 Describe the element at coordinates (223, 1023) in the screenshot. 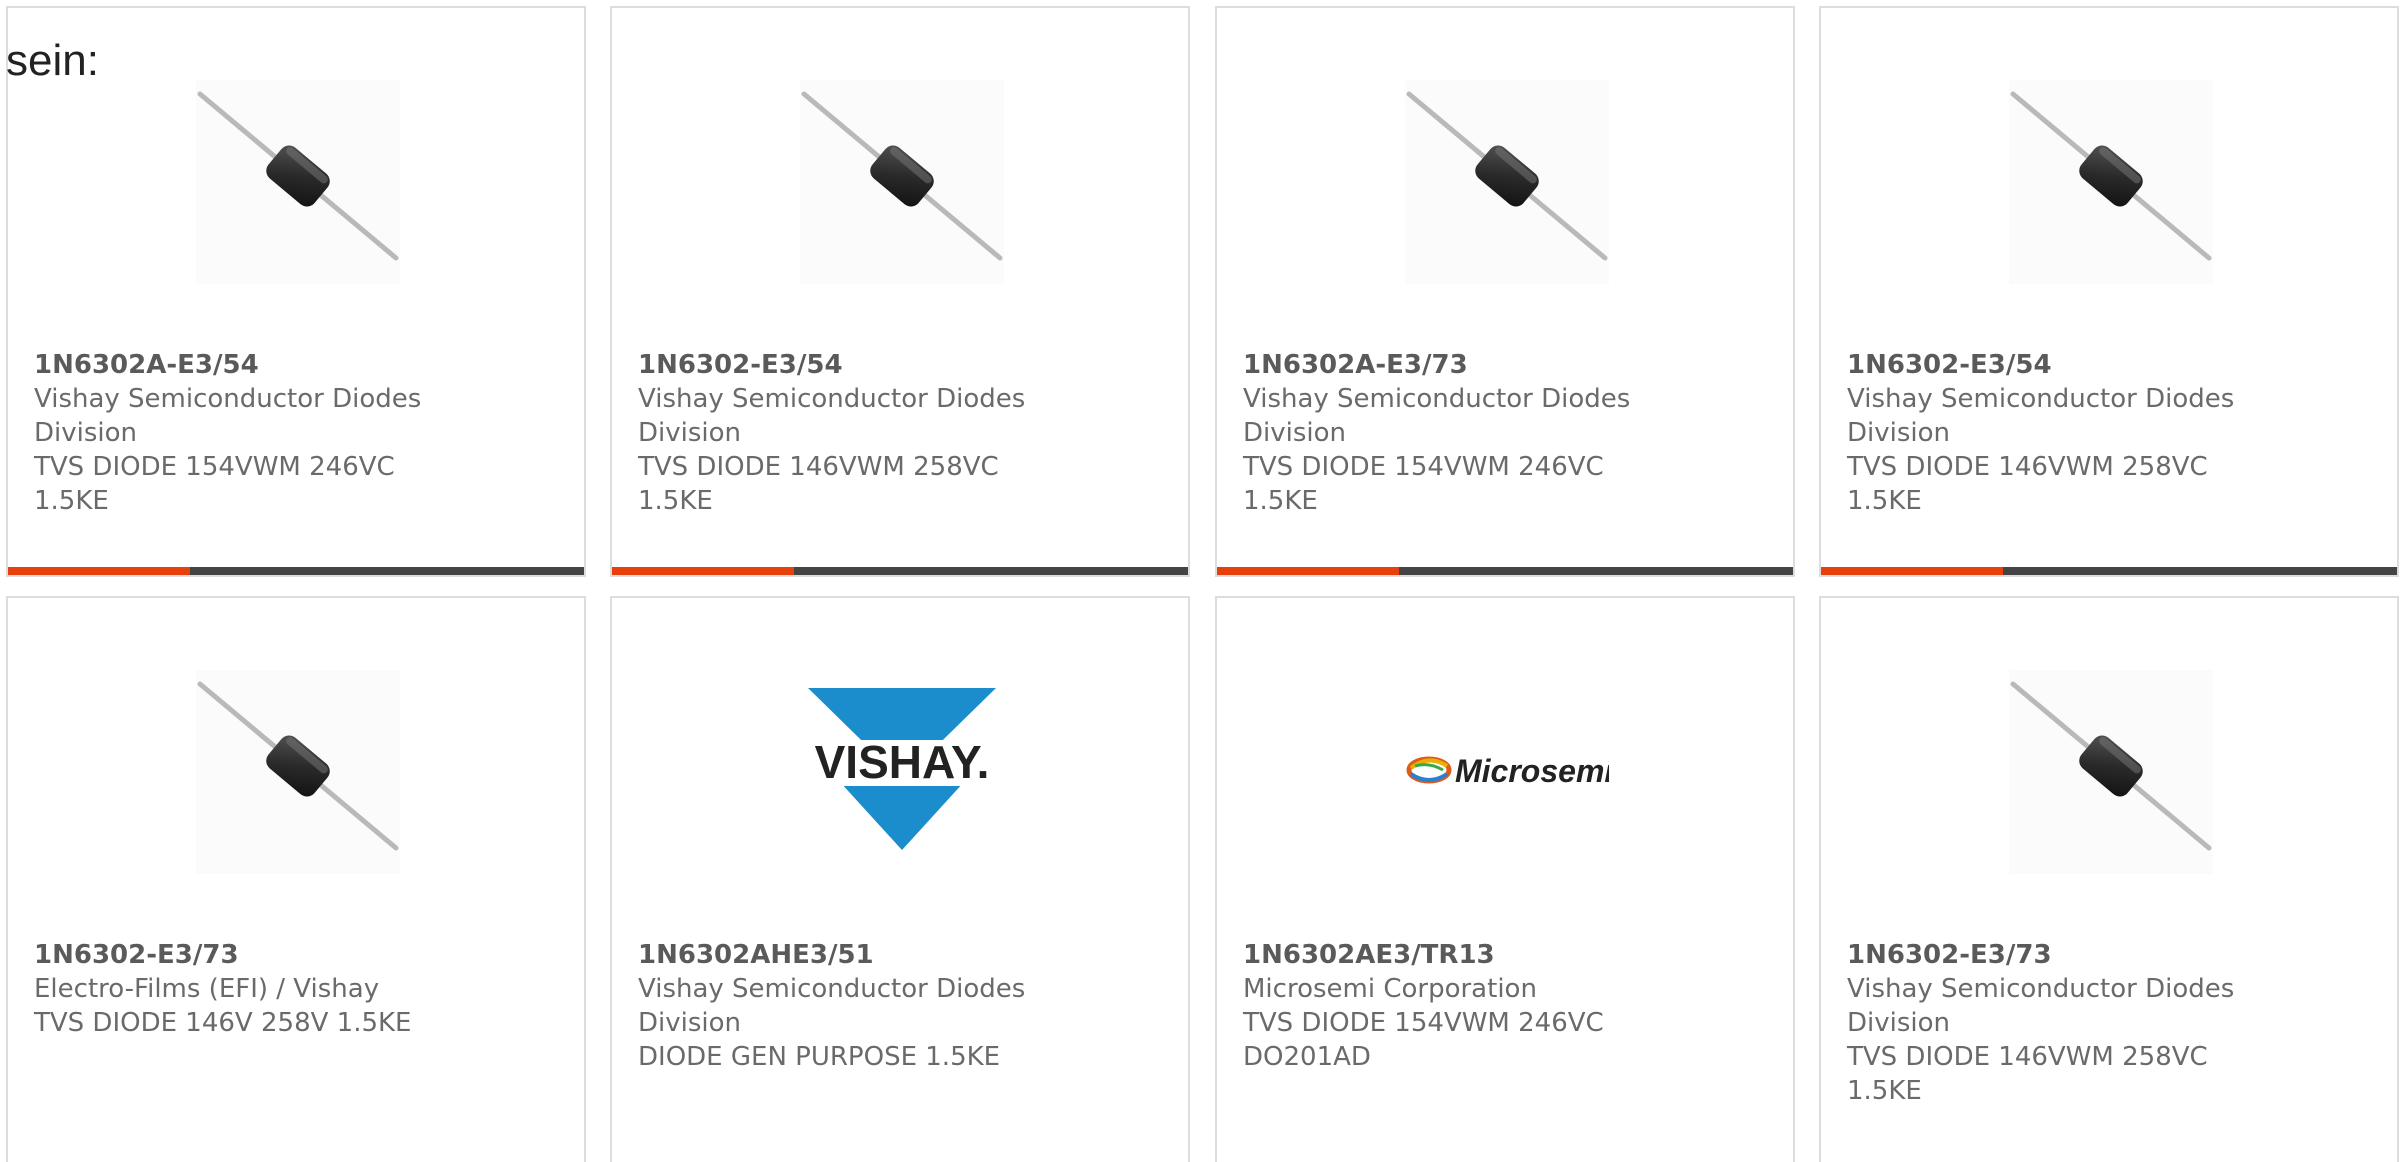

I see `description: TVS DIODE 146V 258V 1.5KE` at that location.